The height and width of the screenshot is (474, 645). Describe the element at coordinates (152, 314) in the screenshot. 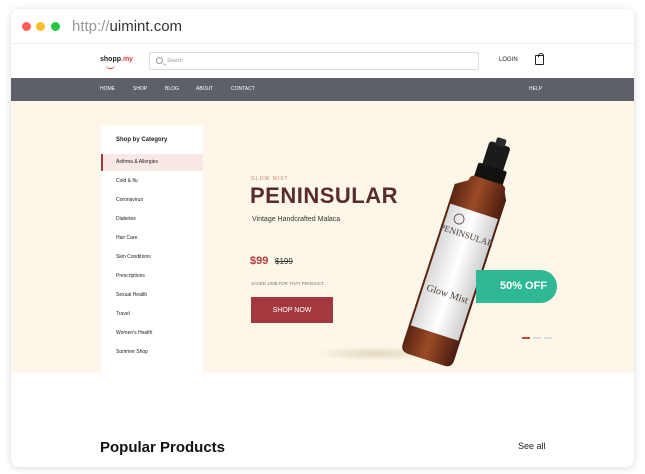

I see `category-item: Travel` at that location.